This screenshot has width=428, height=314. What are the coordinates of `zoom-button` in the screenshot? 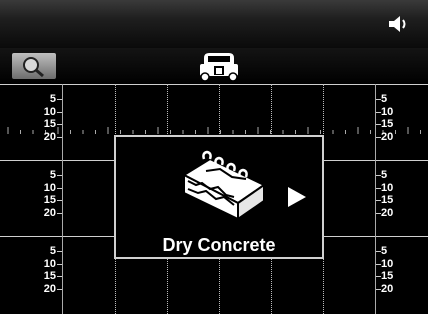 It's located at (34, 66).